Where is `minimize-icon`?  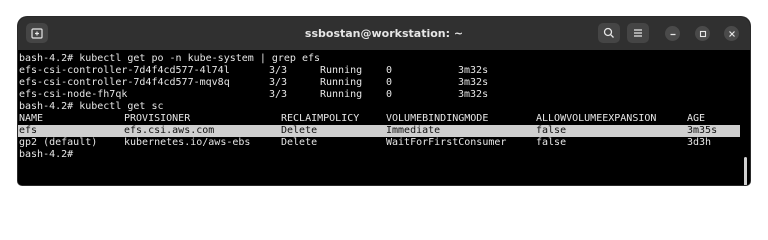
minimize-icon is located at coordinates (672, 34).